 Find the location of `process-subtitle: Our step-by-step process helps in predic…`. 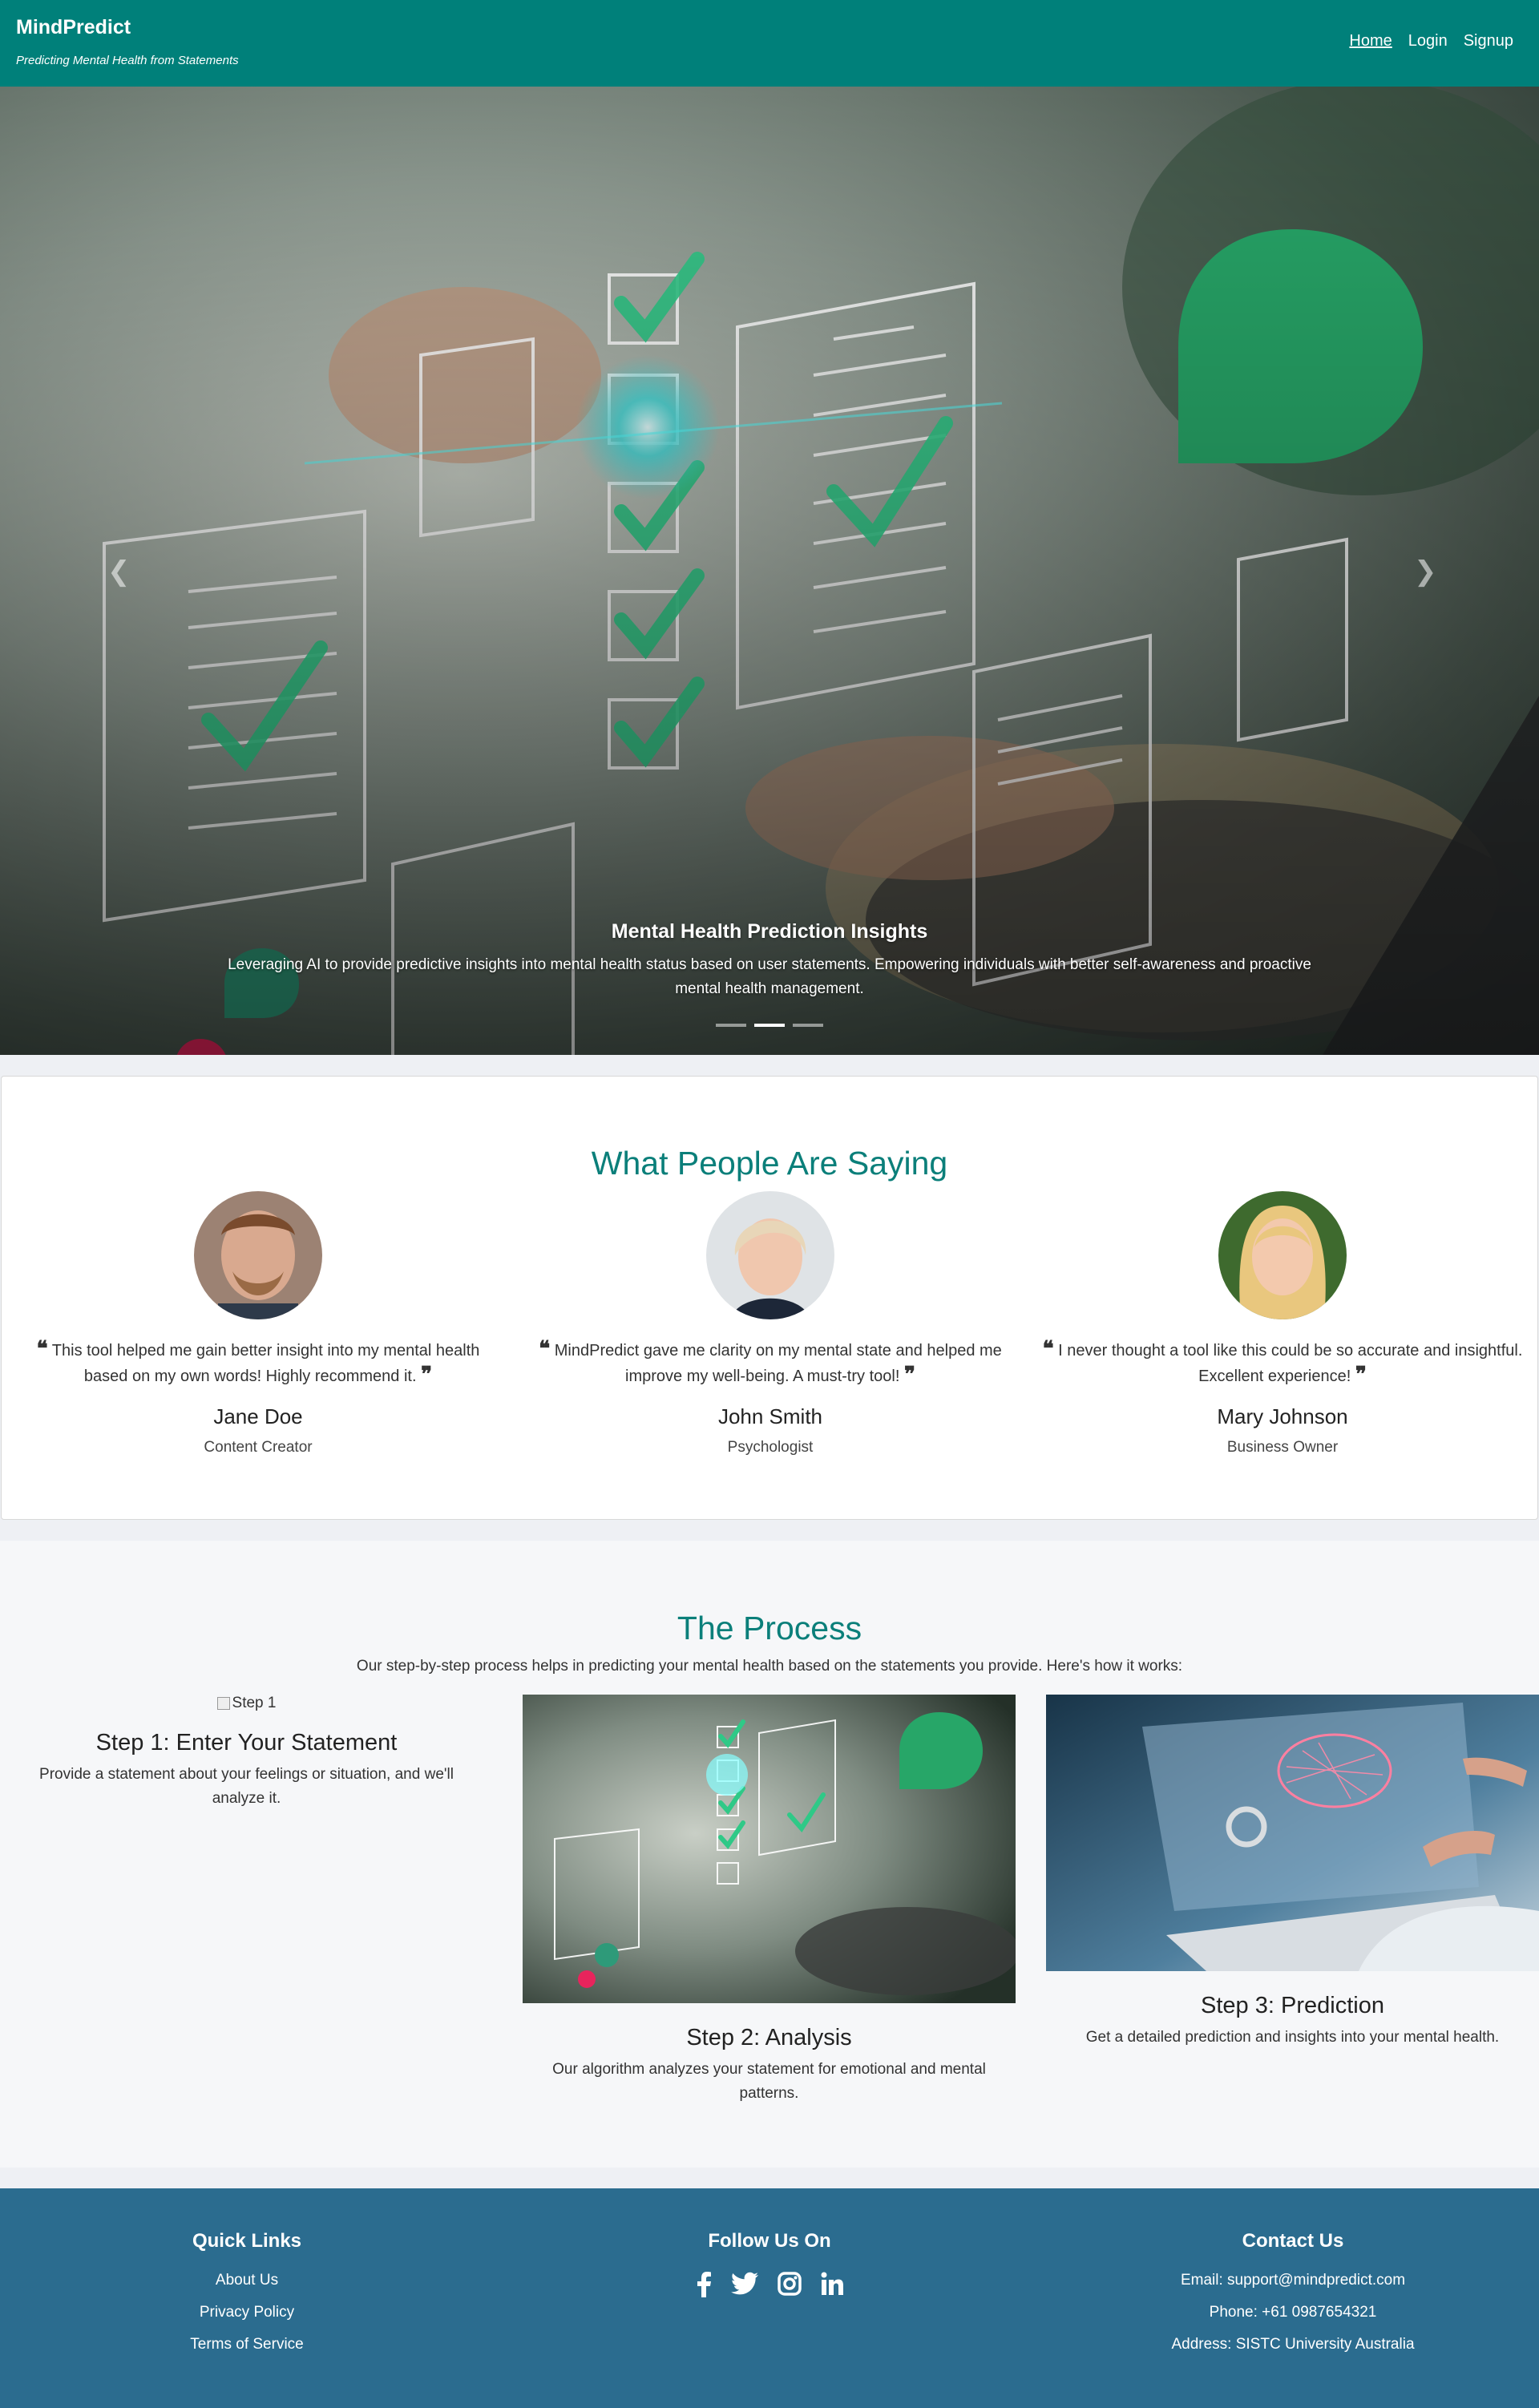

process-subtitle: Our step-by-step process helps in predic… is located at coordinates (769, 1666).